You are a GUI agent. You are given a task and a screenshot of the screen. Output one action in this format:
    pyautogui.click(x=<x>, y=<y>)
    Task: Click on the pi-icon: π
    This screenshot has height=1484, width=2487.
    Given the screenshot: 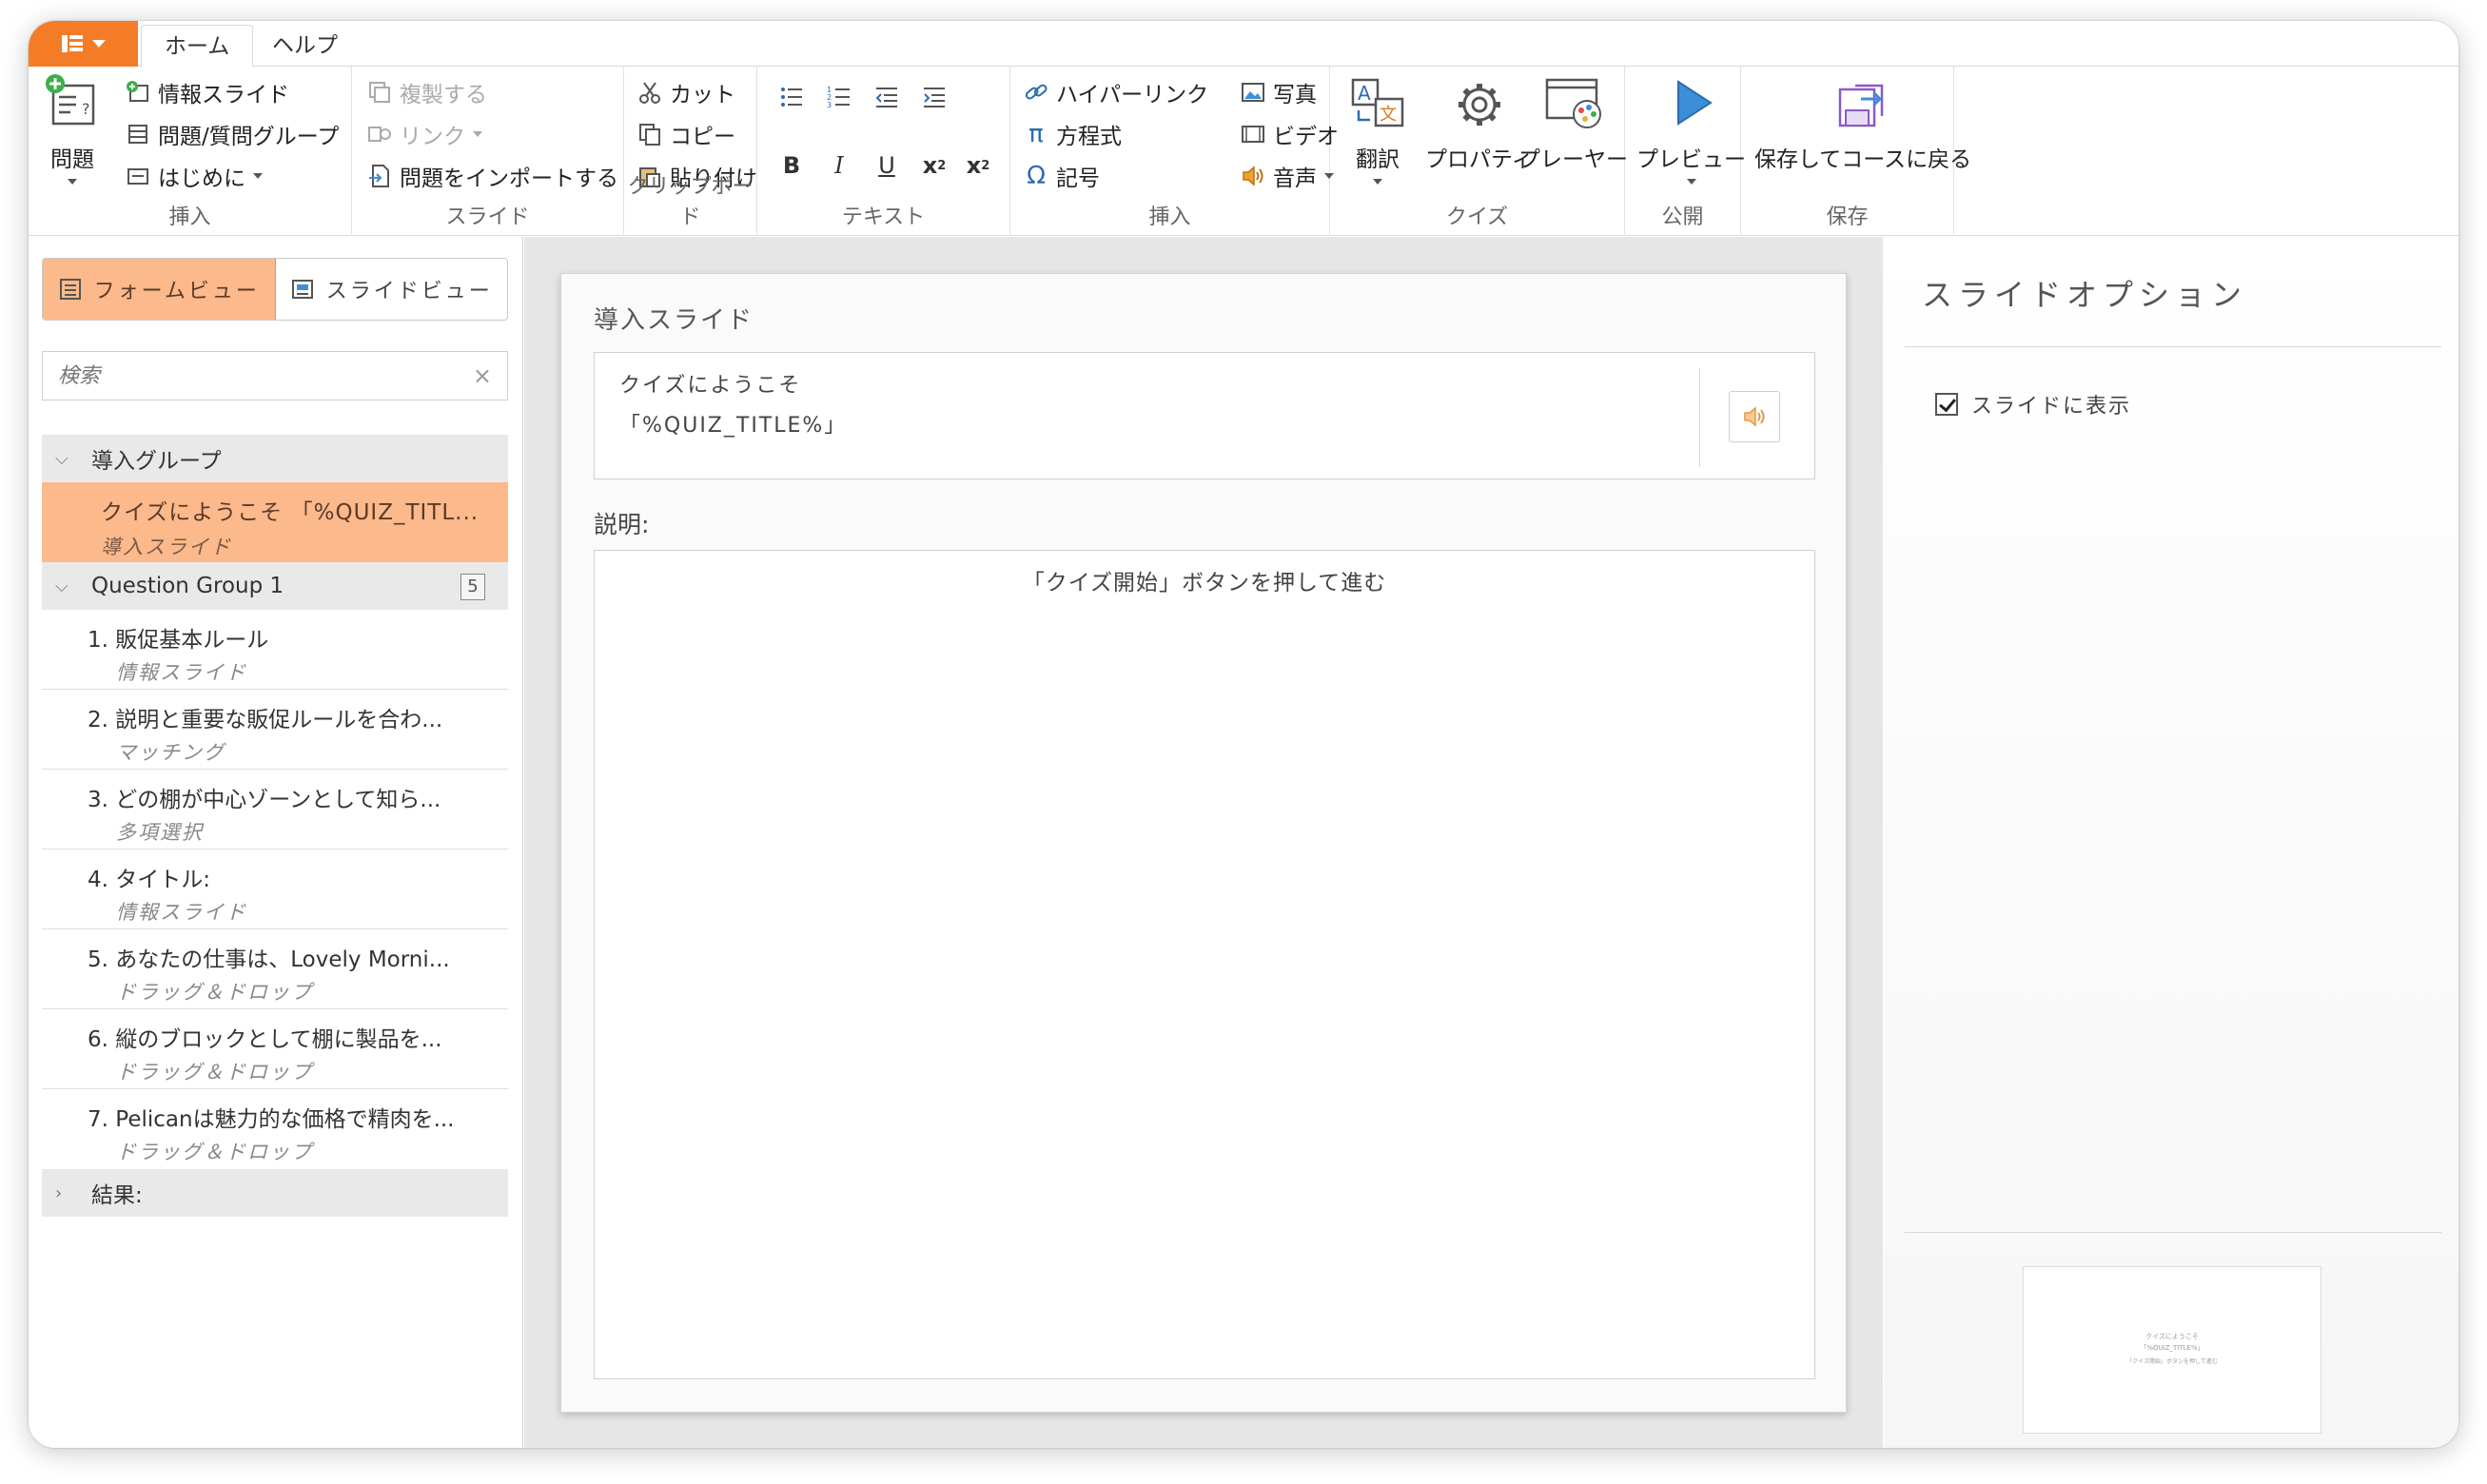 What is the action you would take?
    pyautogui.click(x=1036, y=134)
    